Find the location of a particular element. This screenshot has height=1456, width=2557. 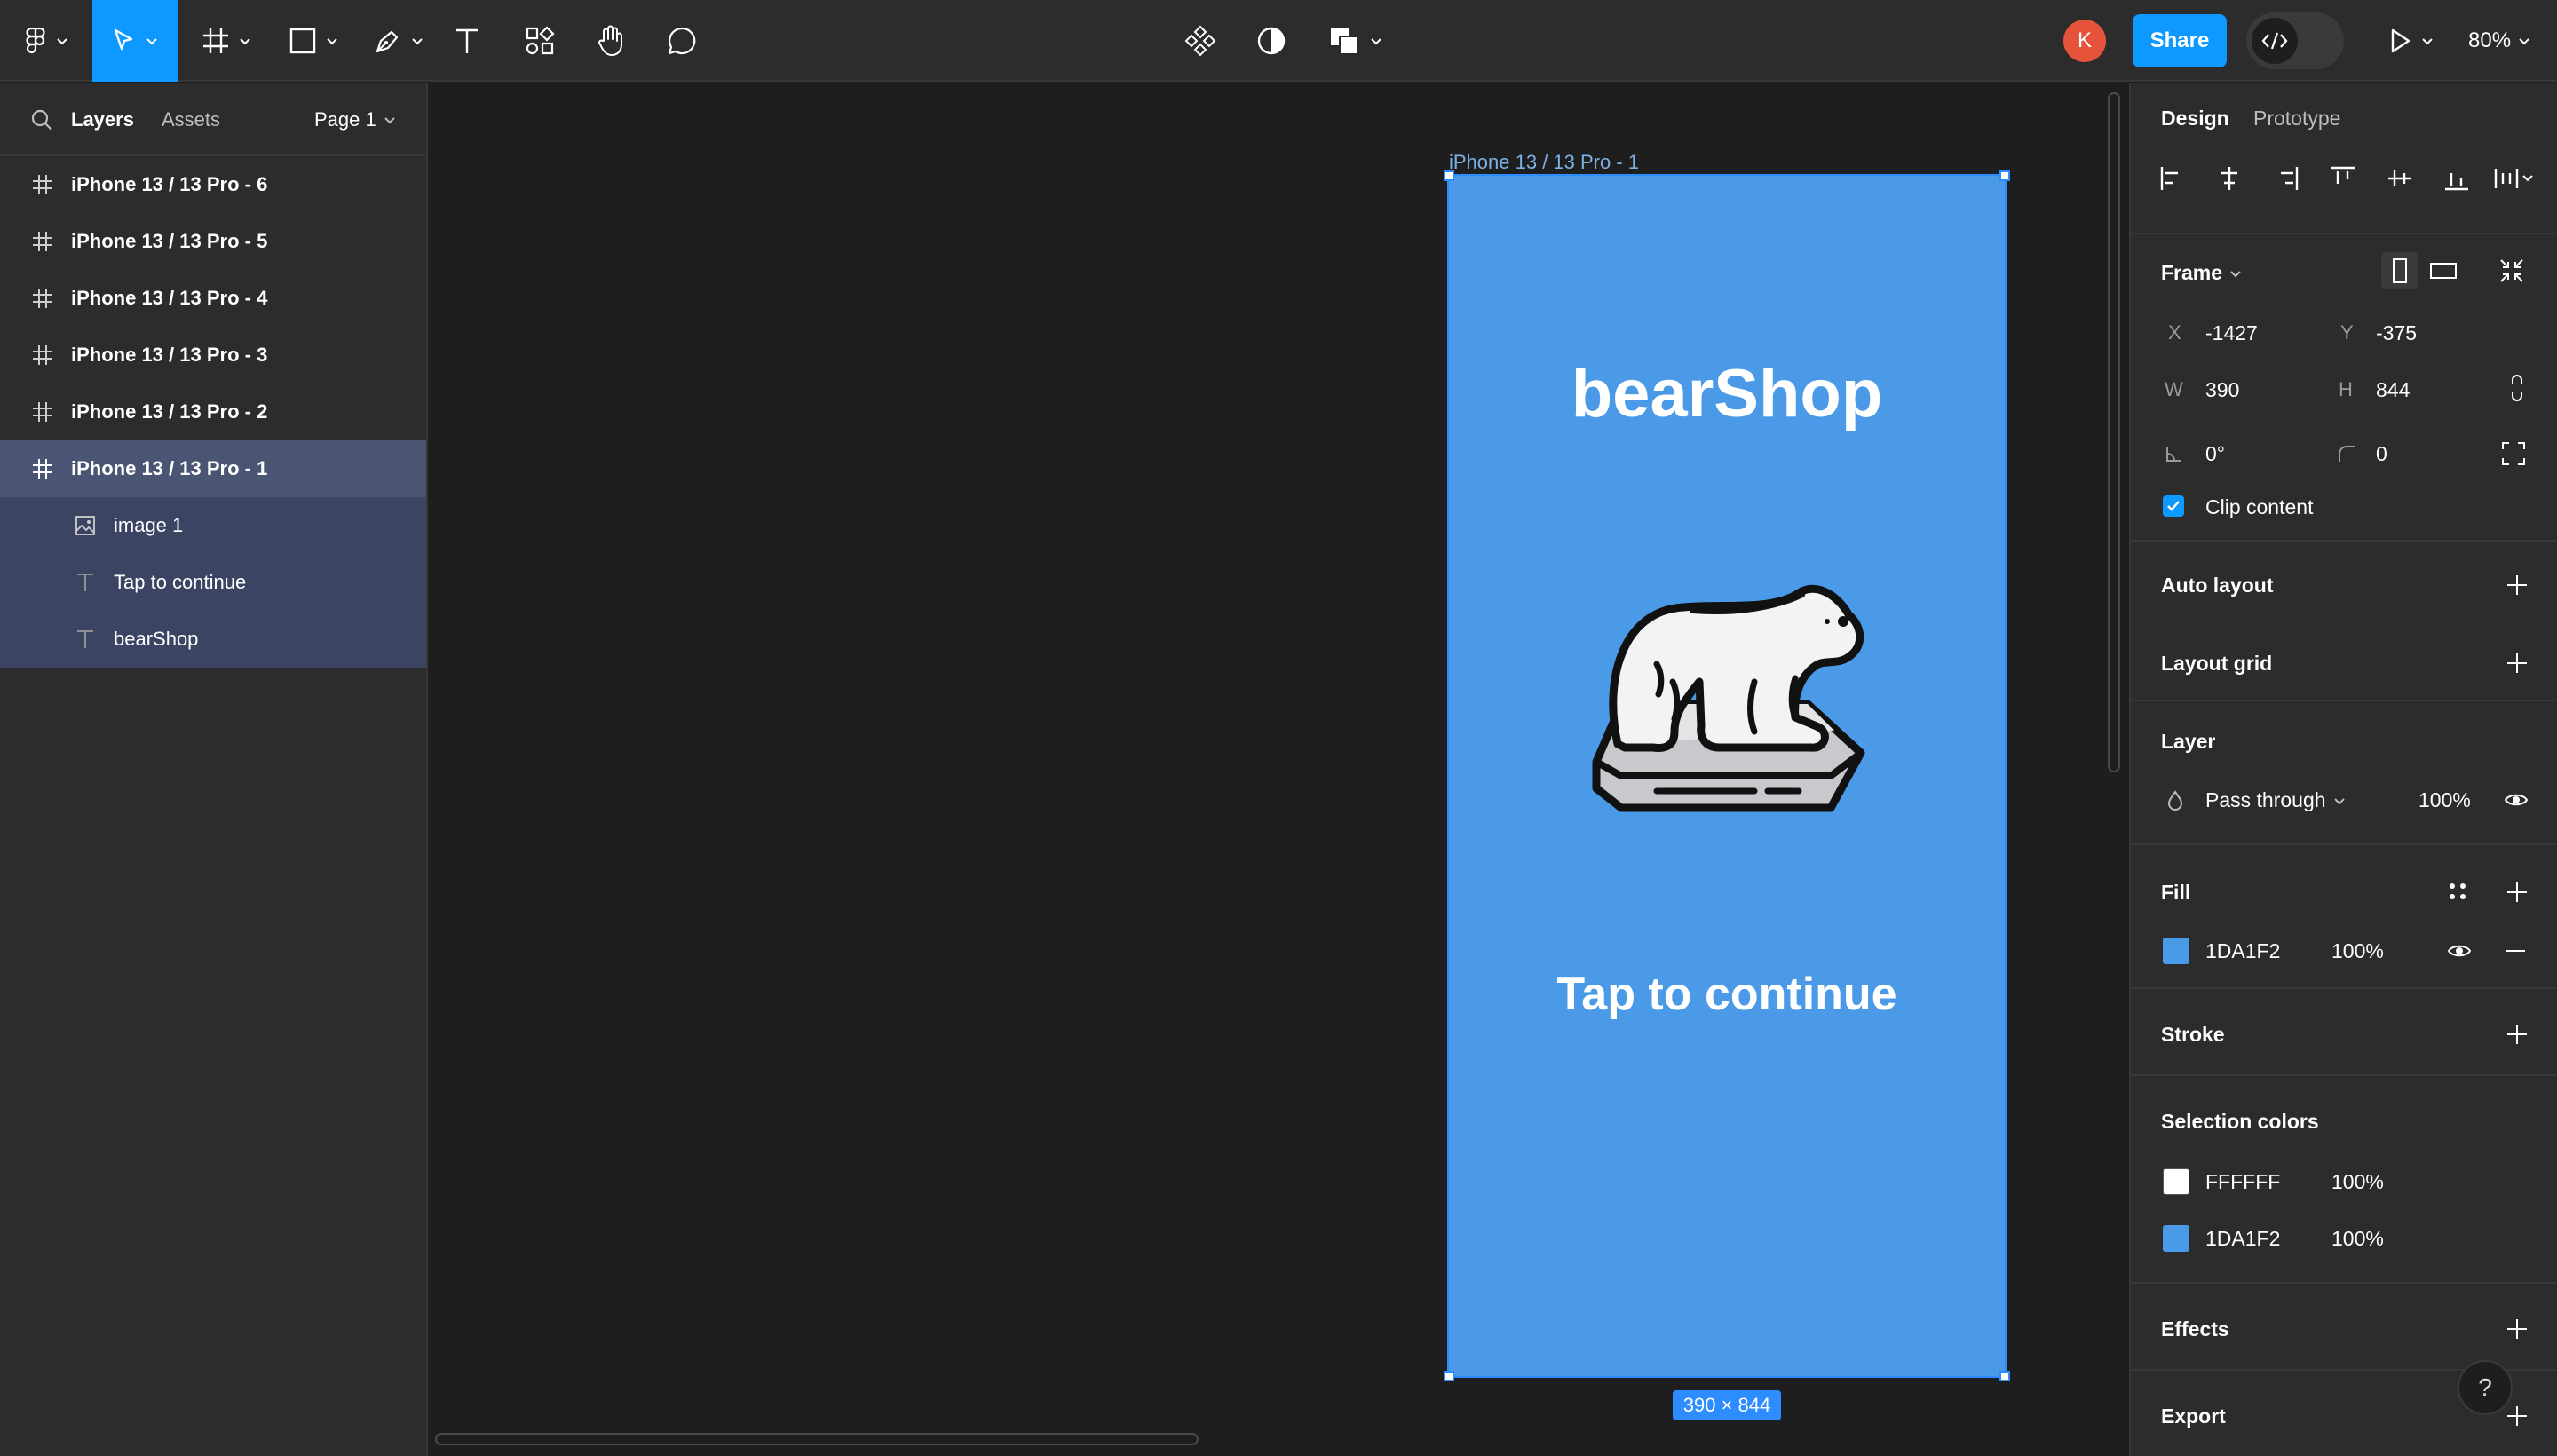

corner-radius-input: 0 is located at coordinates (2381, 454).